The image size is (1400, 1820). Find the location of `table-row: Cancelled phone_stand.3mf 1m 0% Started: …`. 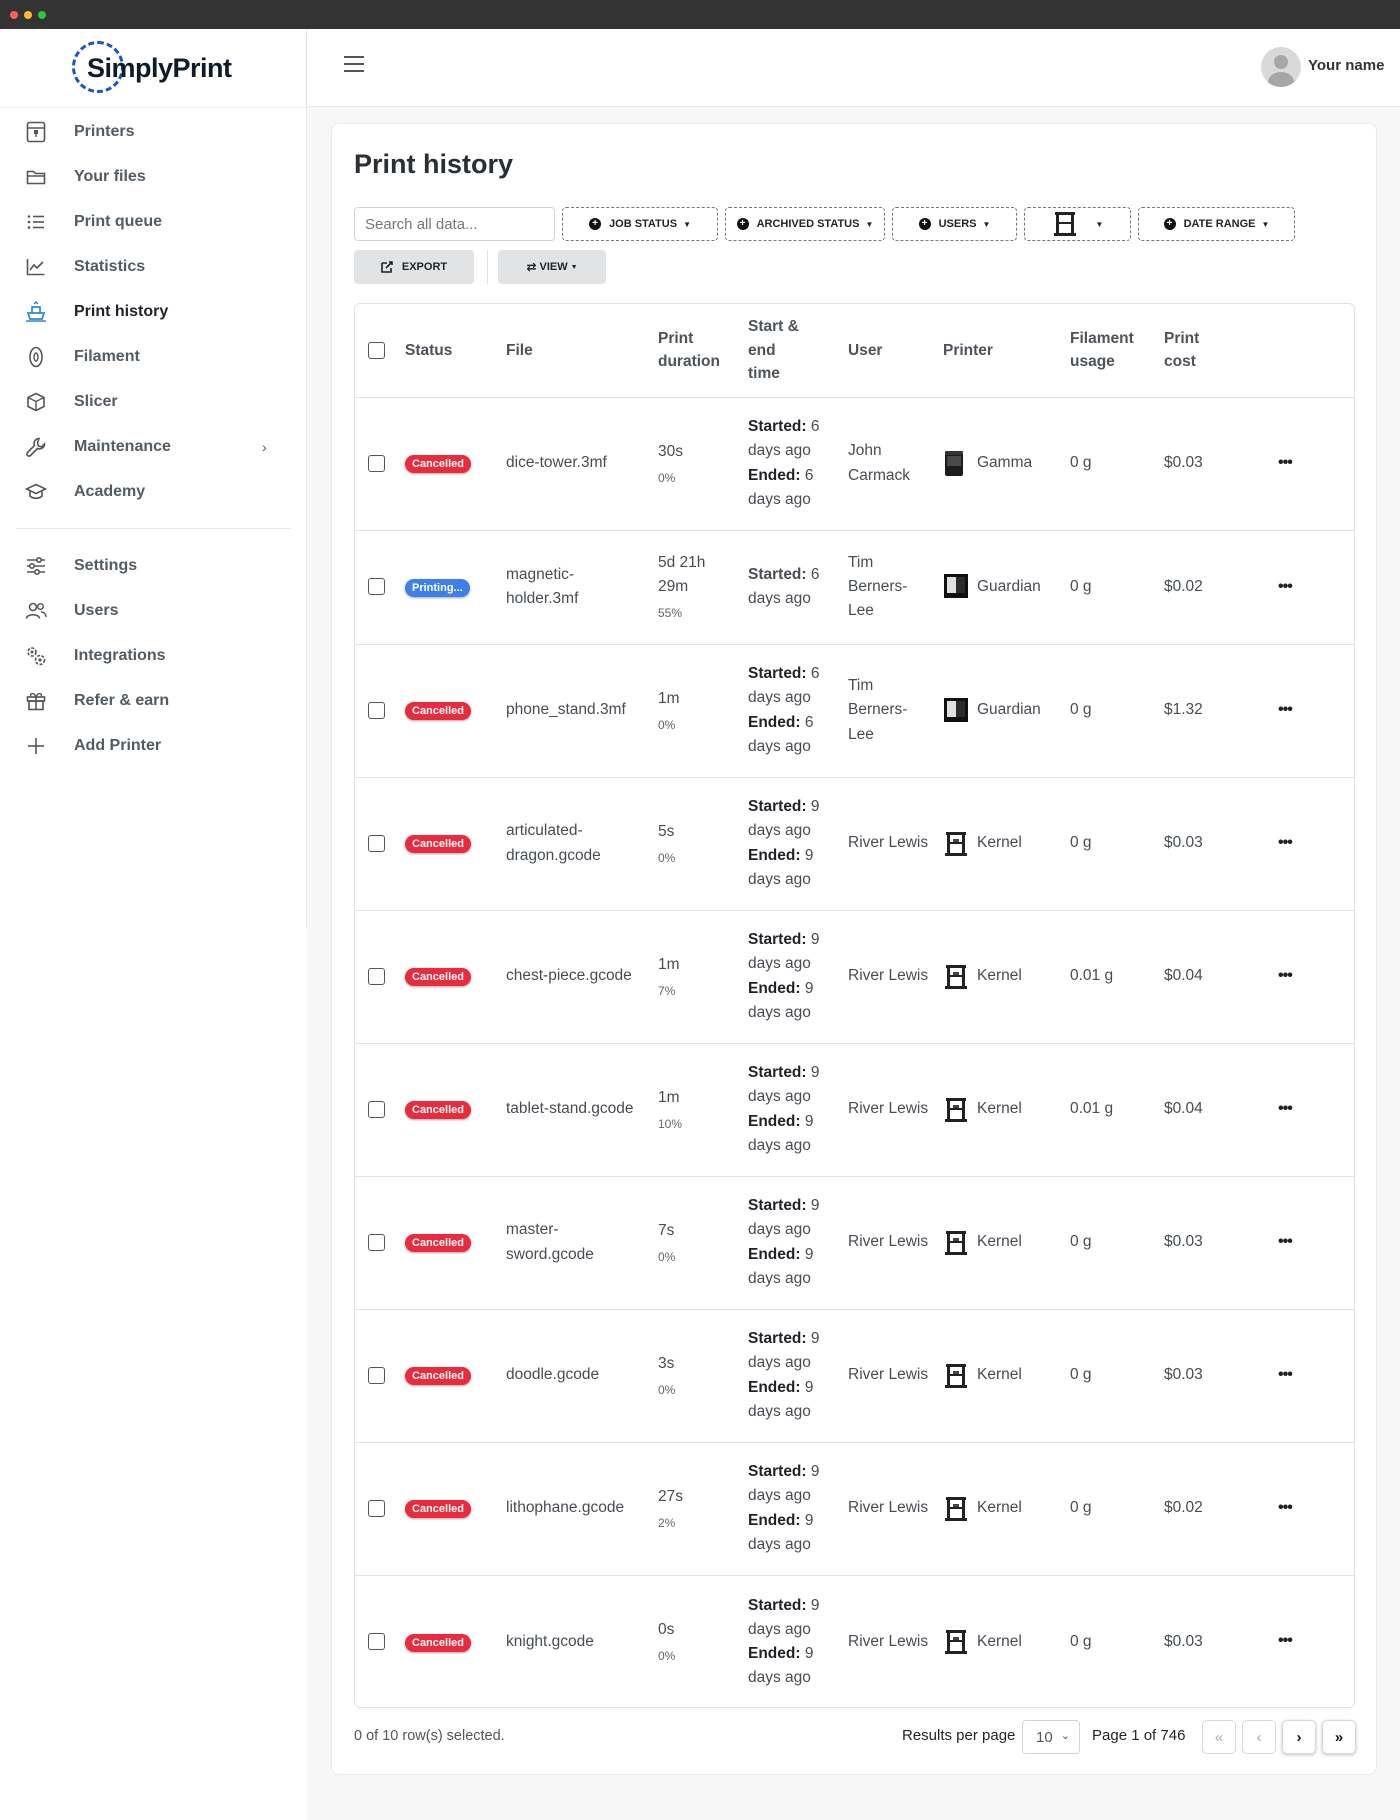

table-row: Cancelled phone_stand.3mf 1m 0% Started: … is located at coordinates (854, 711).